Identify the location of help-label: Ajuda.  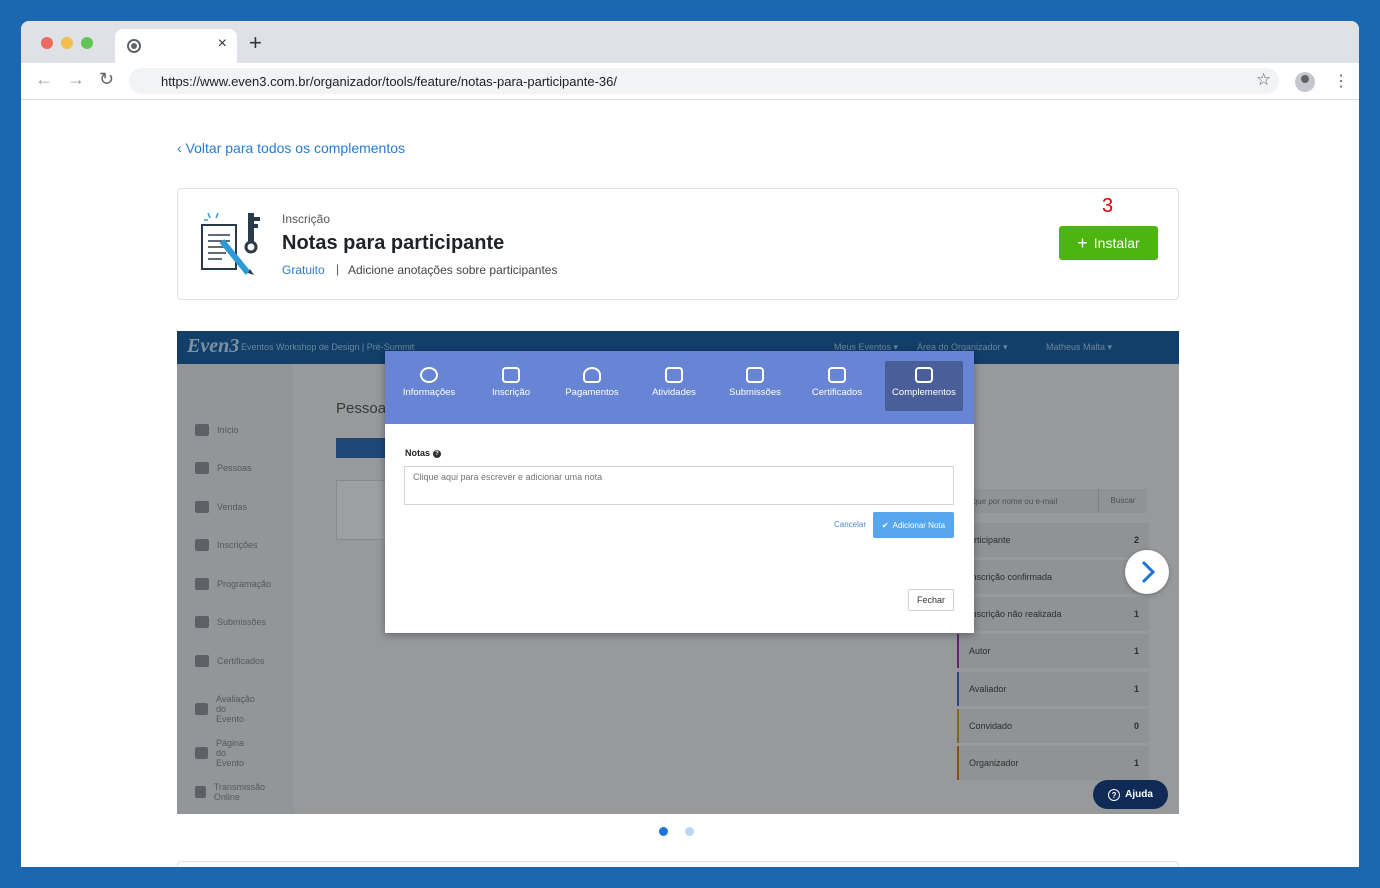
(1139, 794).